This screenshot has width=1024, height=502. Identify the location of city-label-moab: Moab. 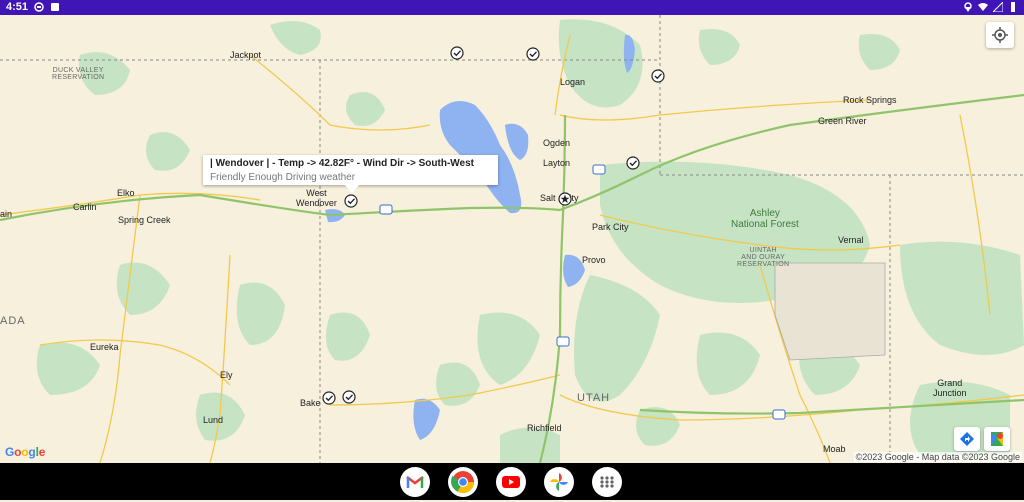
(834, 449).